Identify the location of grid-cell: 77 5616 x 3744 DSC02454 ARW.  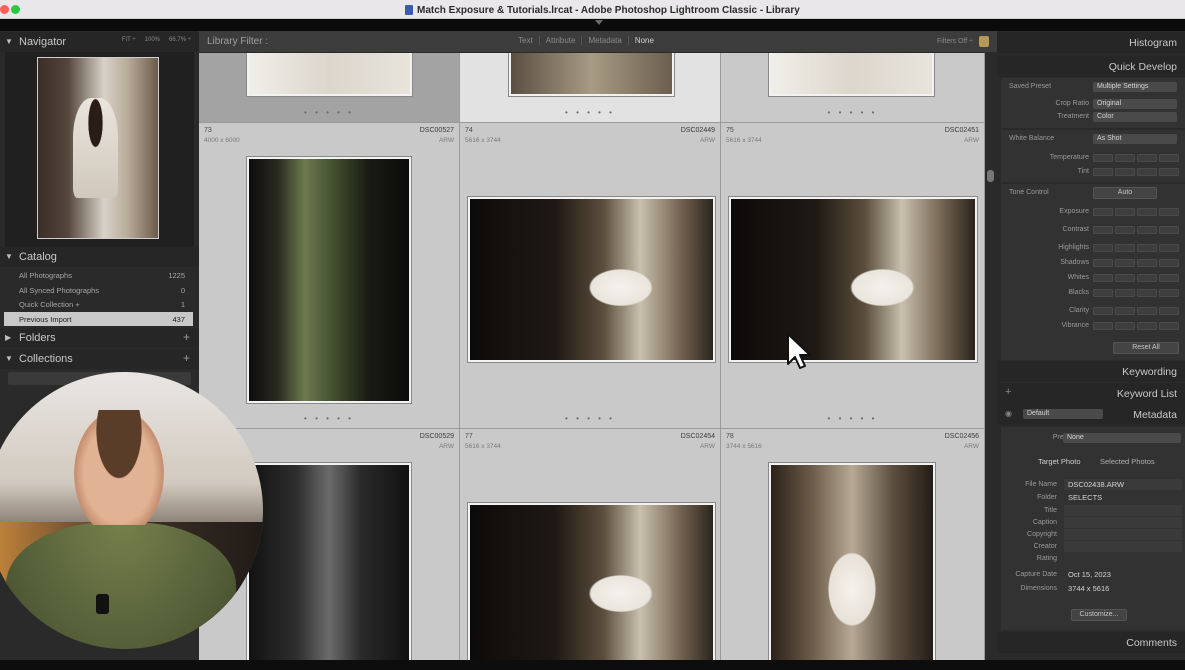
(590, 549).